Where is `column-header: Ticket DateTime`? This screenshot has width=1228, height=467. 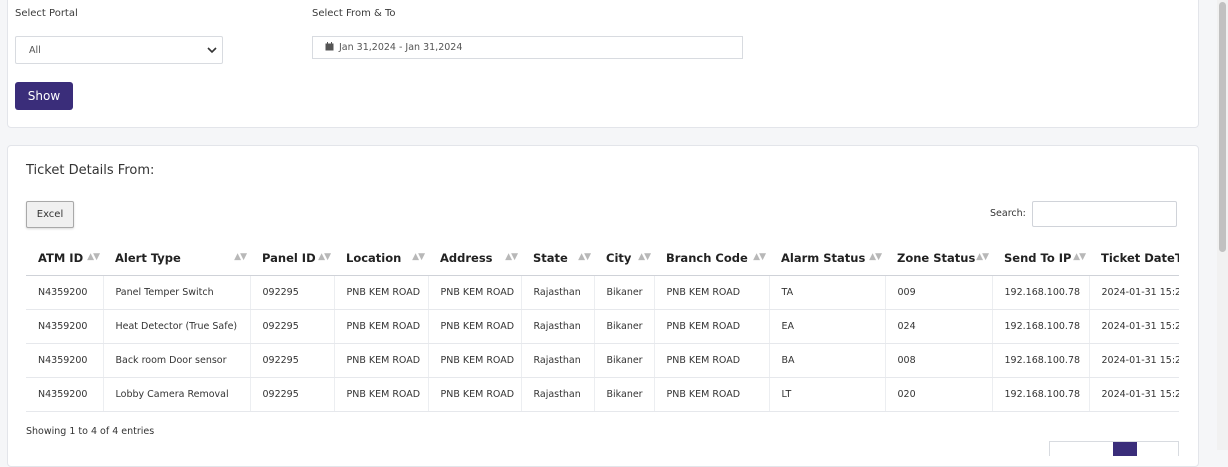
column-header: Ticket DateTime is located at coordinates (1134, 258).